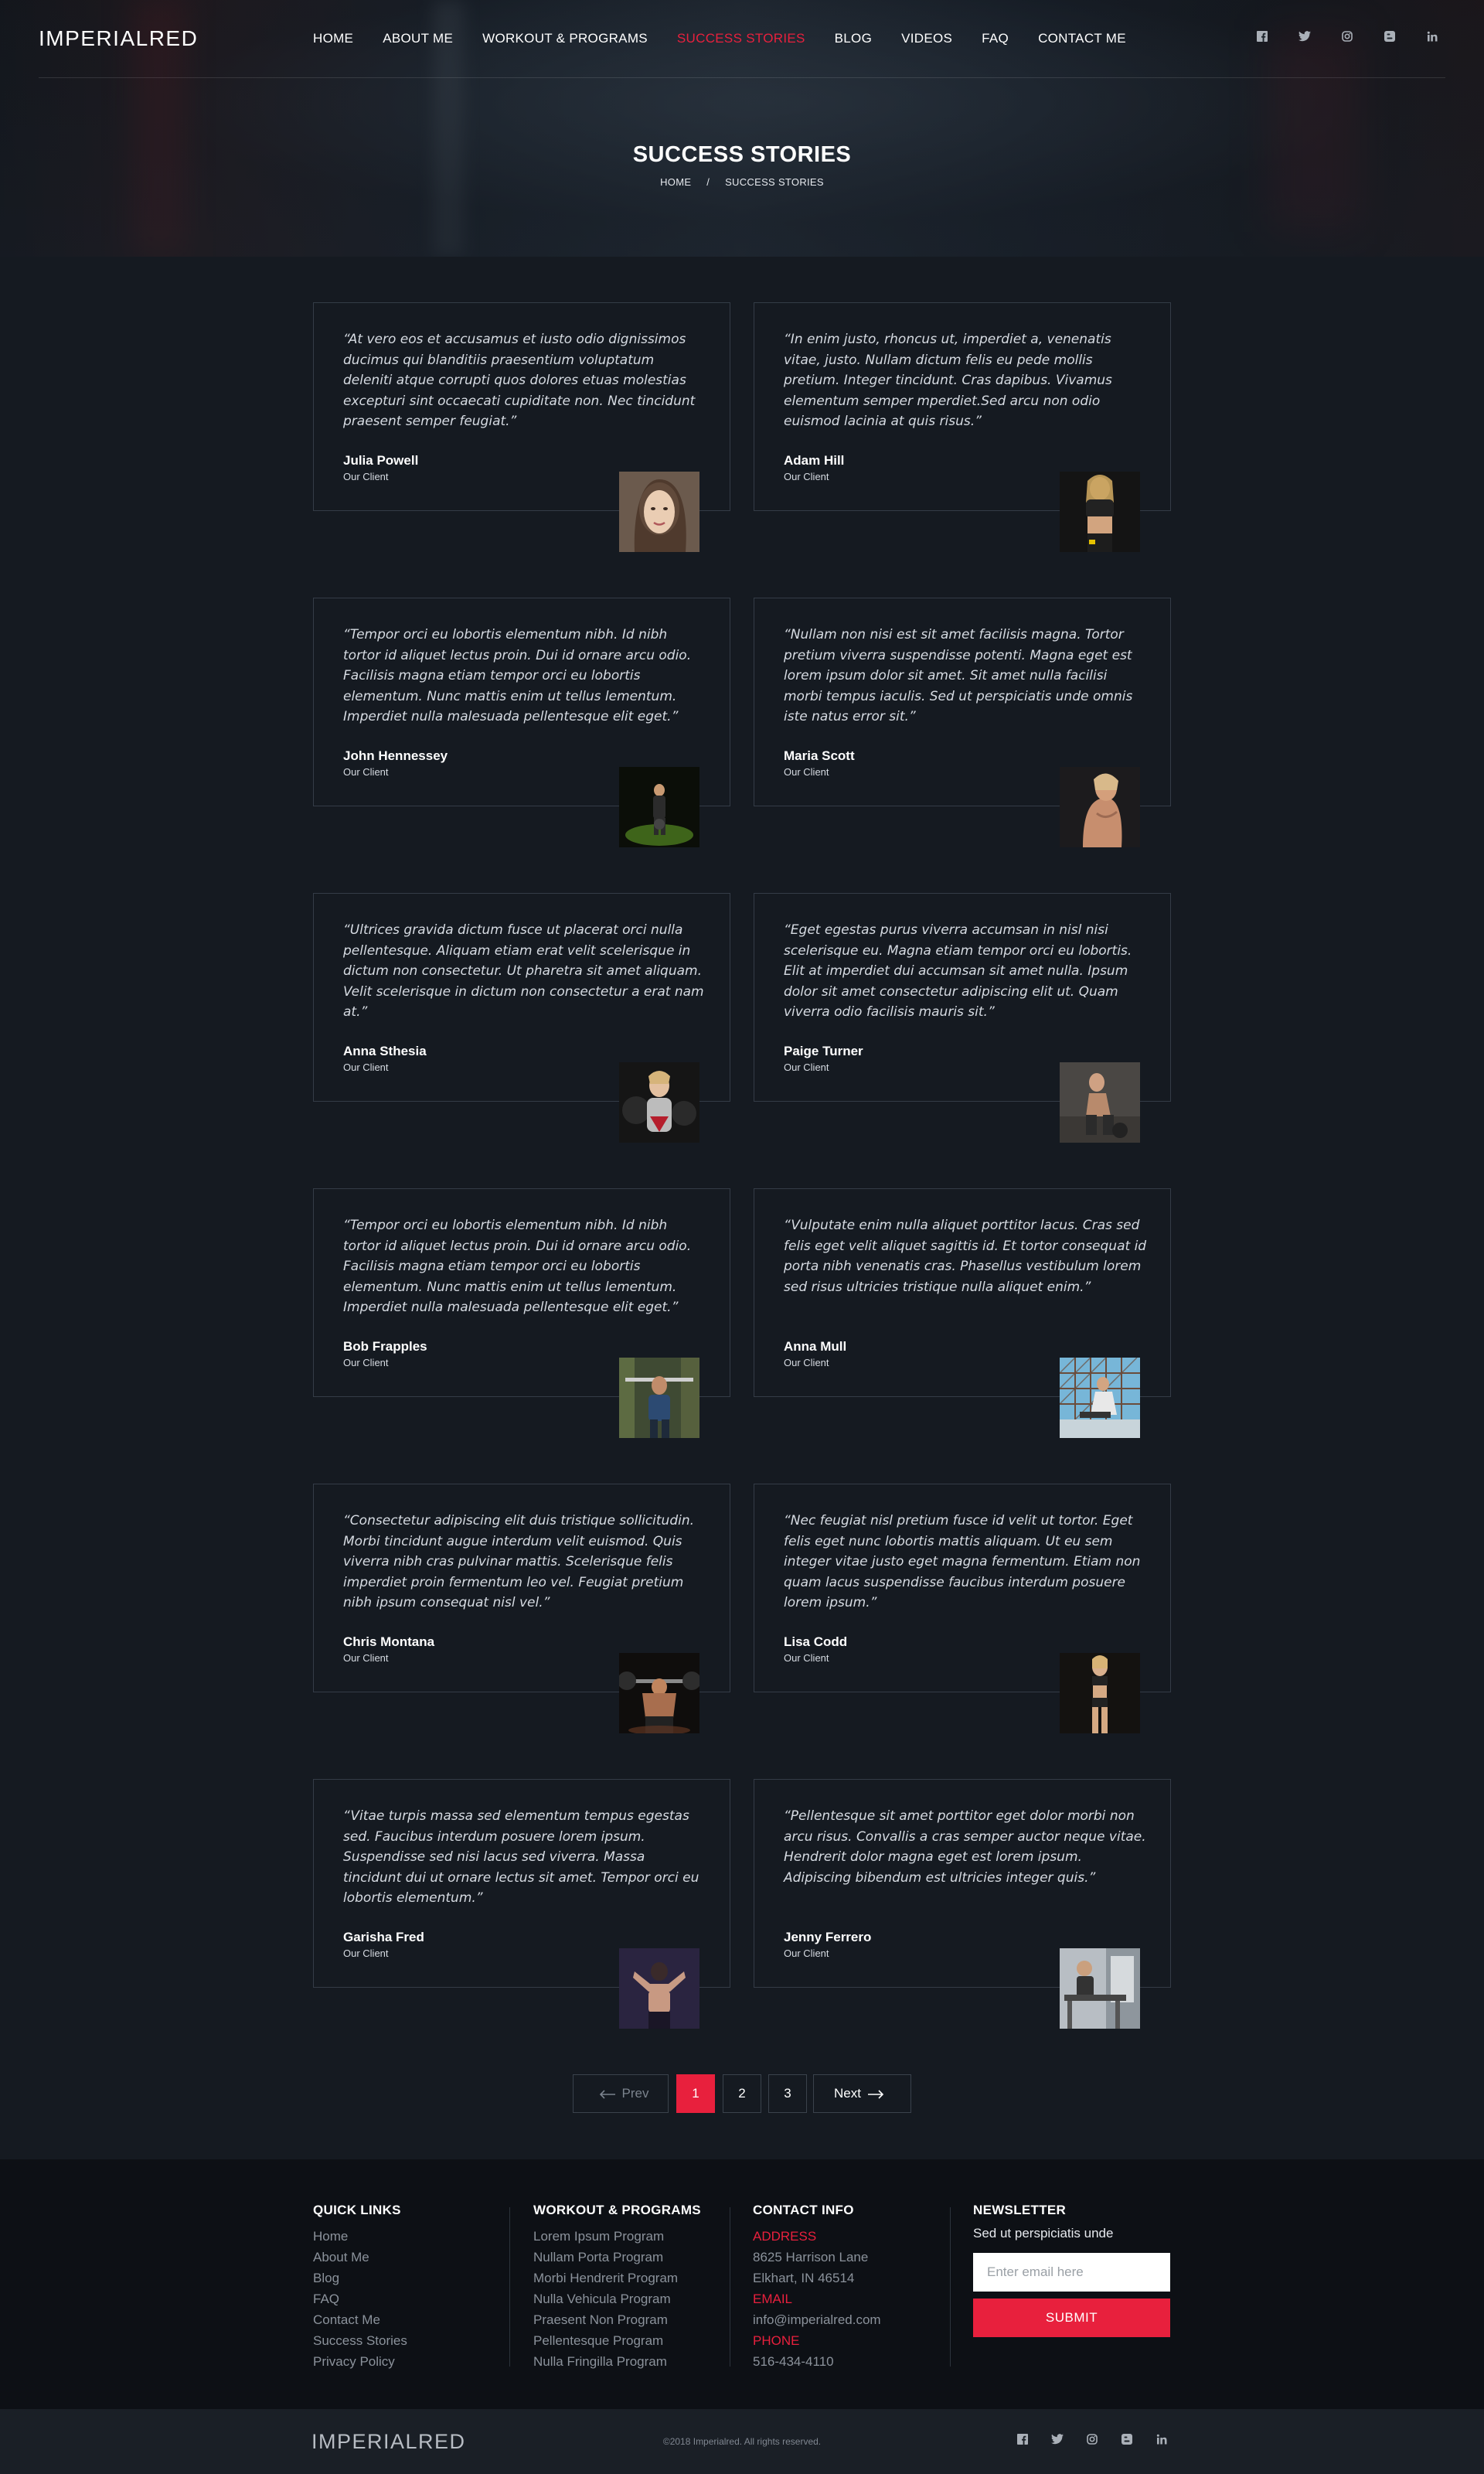 The image size is (1484, 2474). Describe the element at coordinates (617, 2210) in the screenshot. I see `footer-heading: WORKOUT & PROGRAMS` at that location.